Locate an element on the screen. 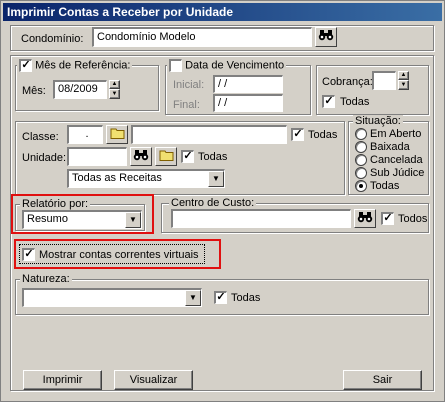  mes-label: Mês: is located at coordinates (34, 91).